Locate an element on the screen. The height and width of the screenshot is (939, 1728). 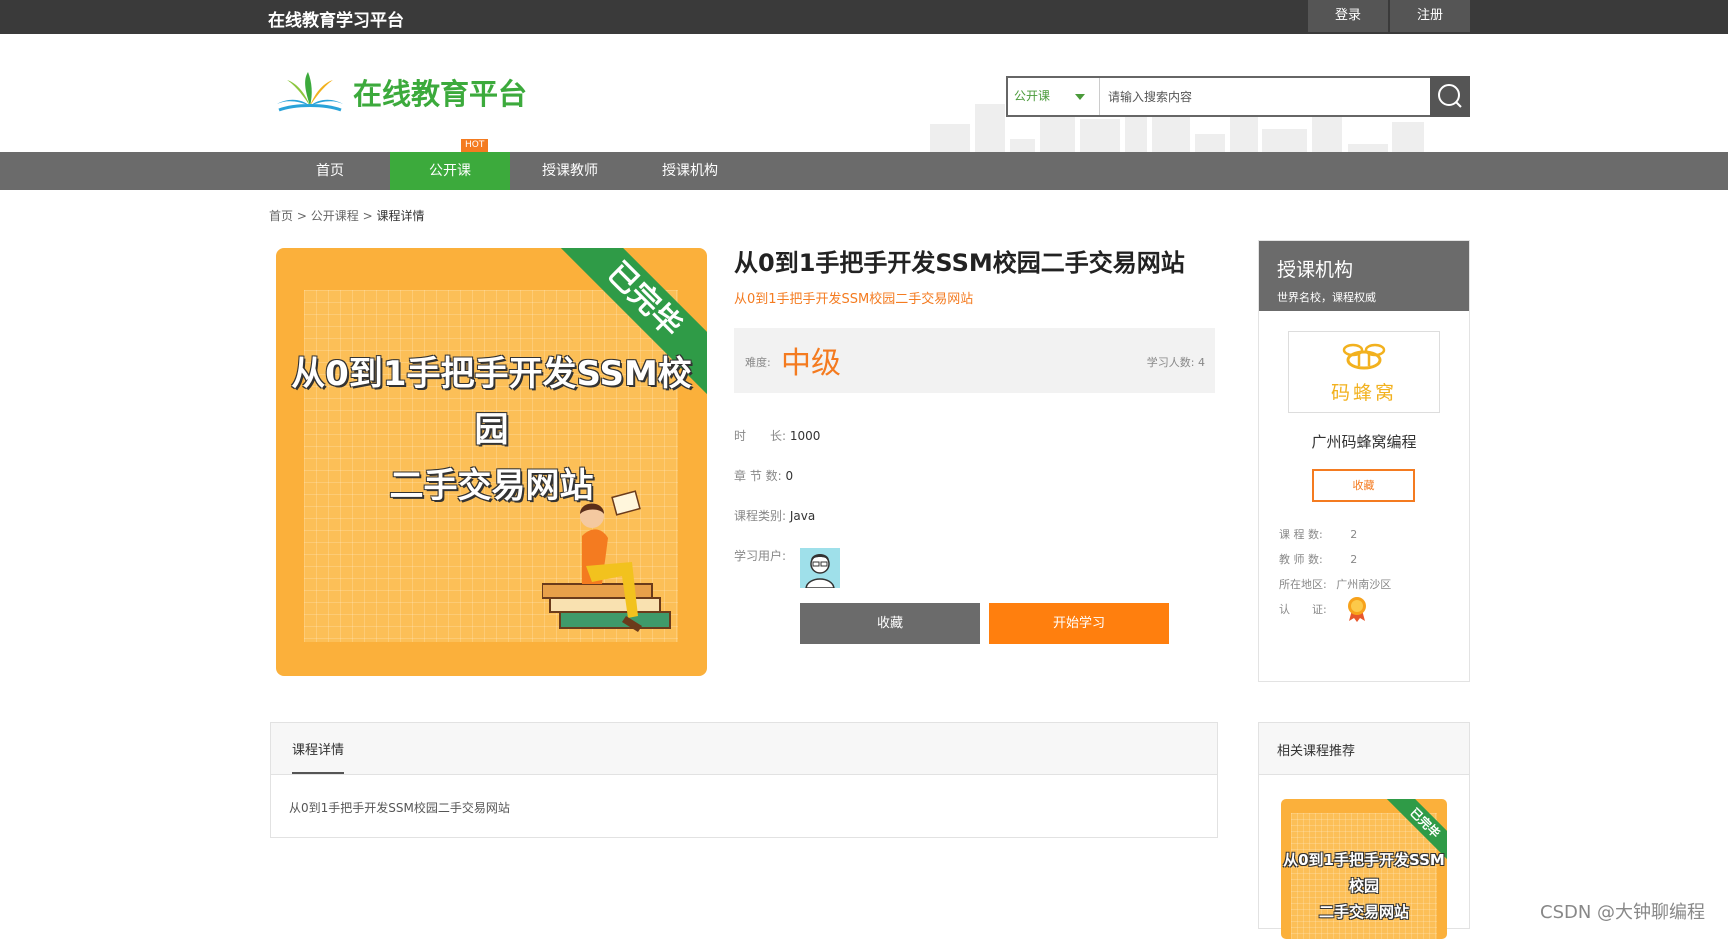
chevron-down-icon is located at coordinates (1080, 97).